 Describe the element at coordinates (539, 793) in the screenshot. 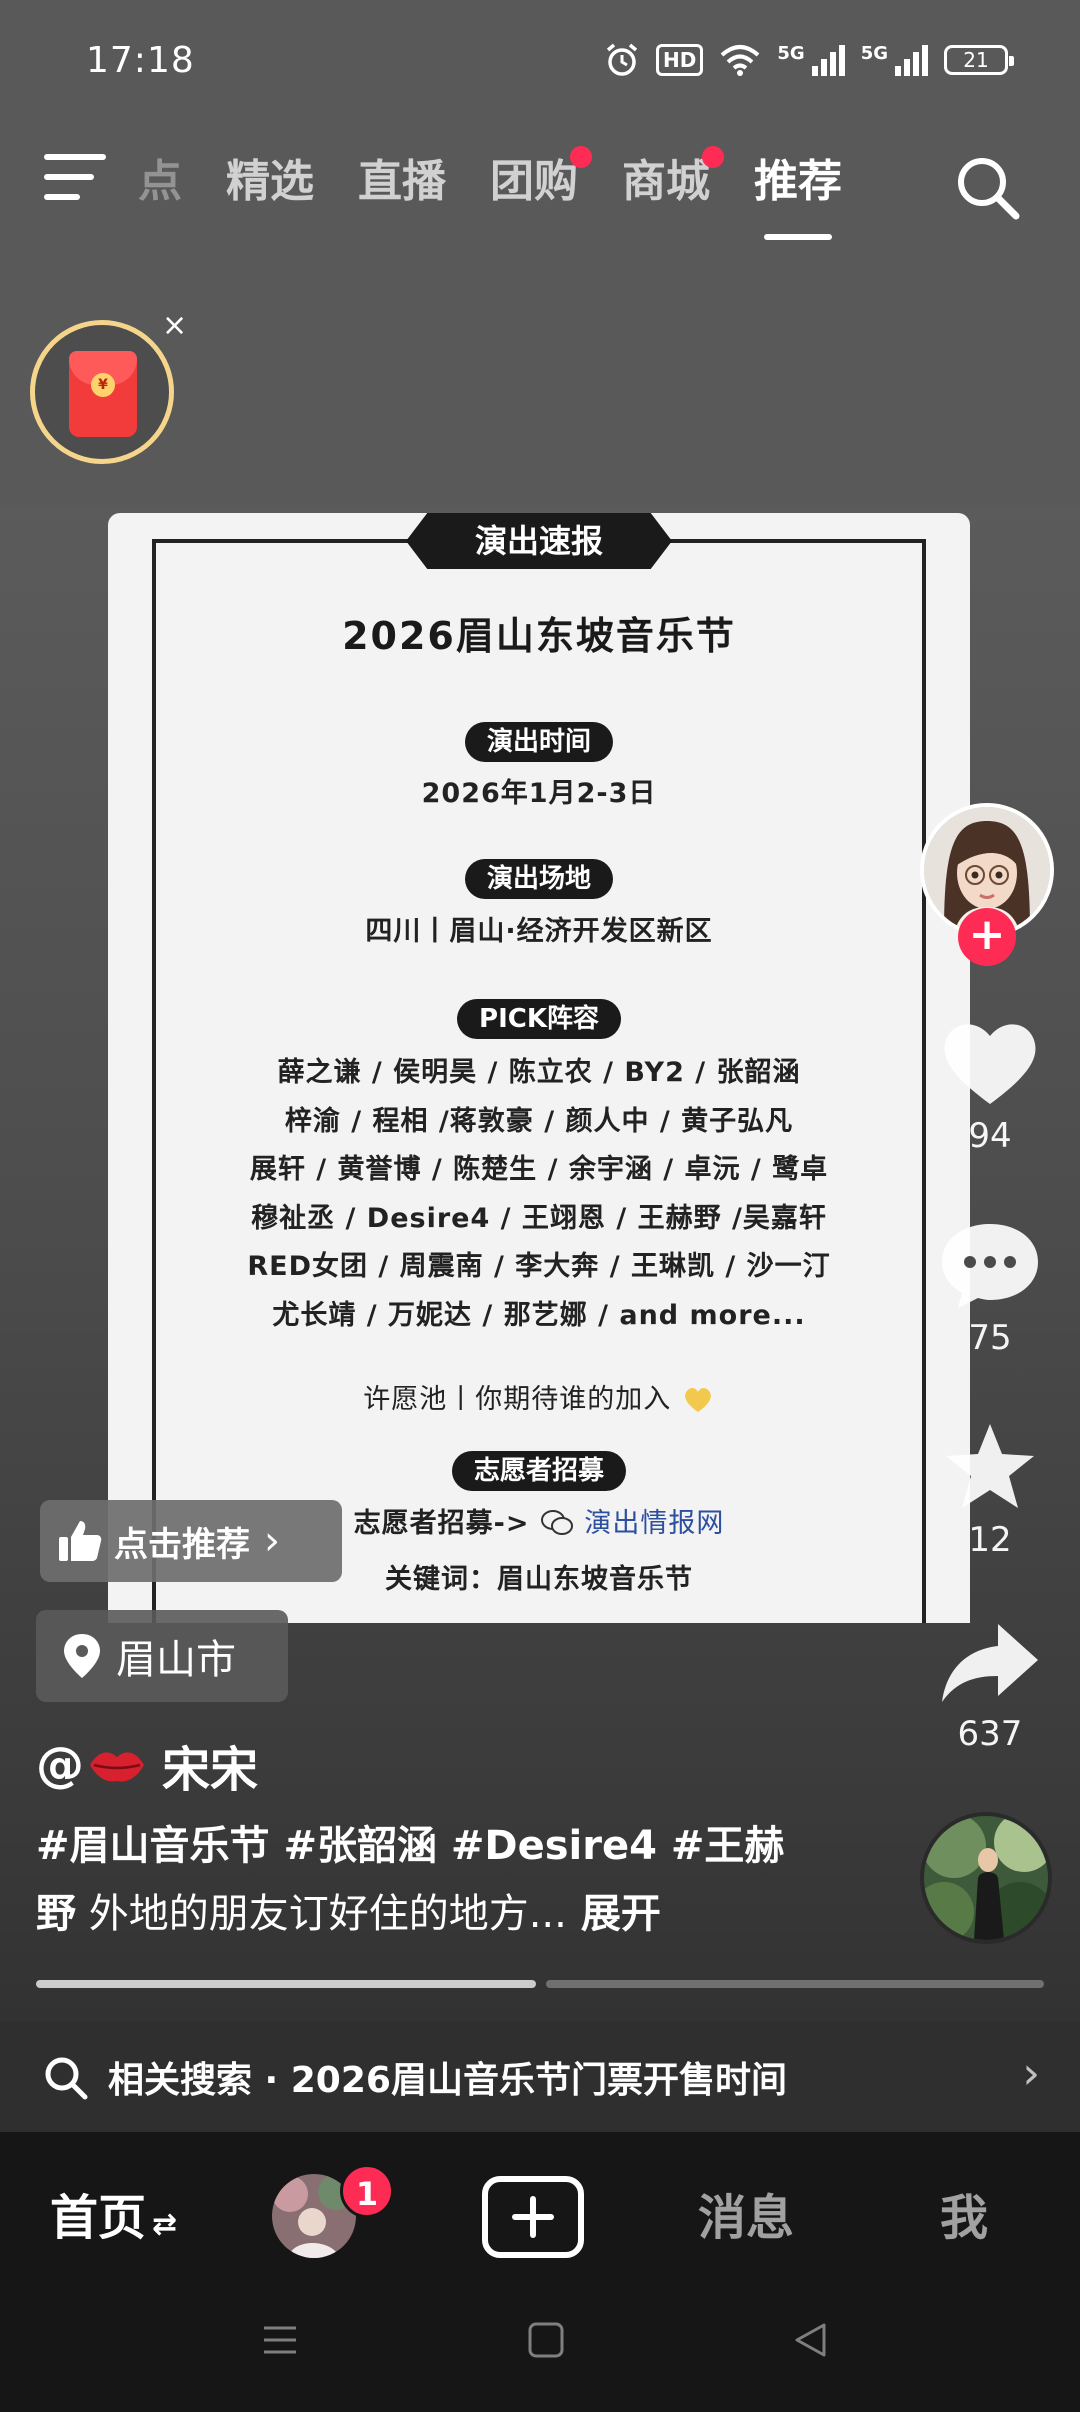

I see `time-value: 2026年1月2-3日` at that location.